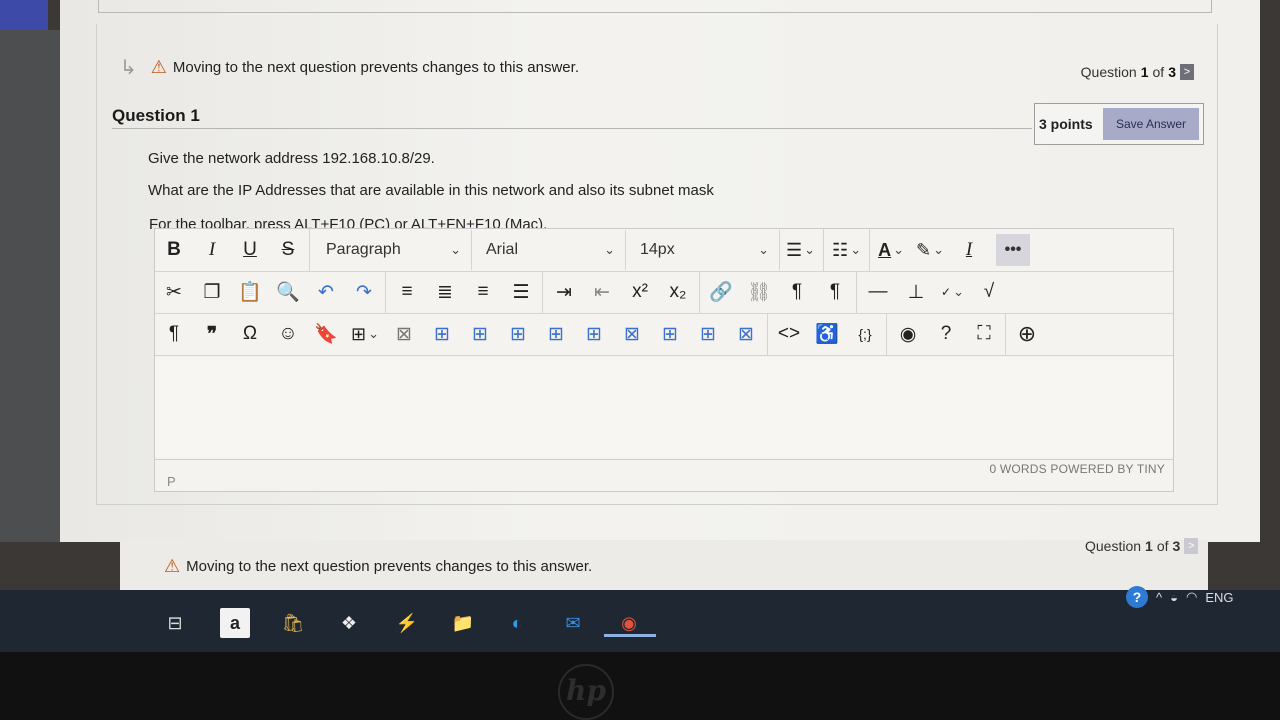 Image resolution: width=1280 pixels, height=720 pixels. Describe the element at coordinates (846, 250) in the screenshot. I see `numbered-list-button: ☷ ⌄` at that location.